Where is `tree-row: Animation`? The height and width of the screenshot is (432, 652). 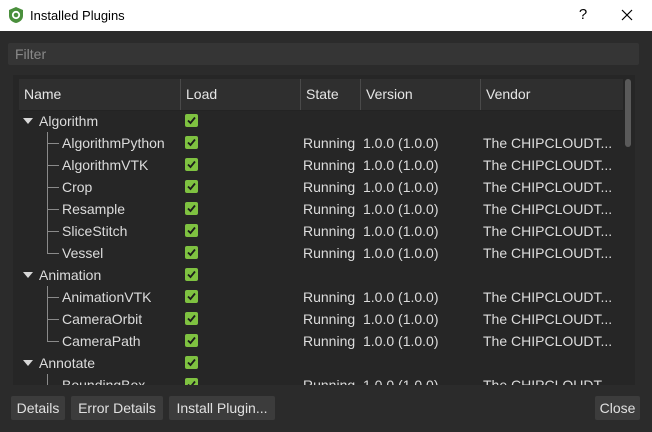 tree-row: Animation is located at coordinates (321, 275).